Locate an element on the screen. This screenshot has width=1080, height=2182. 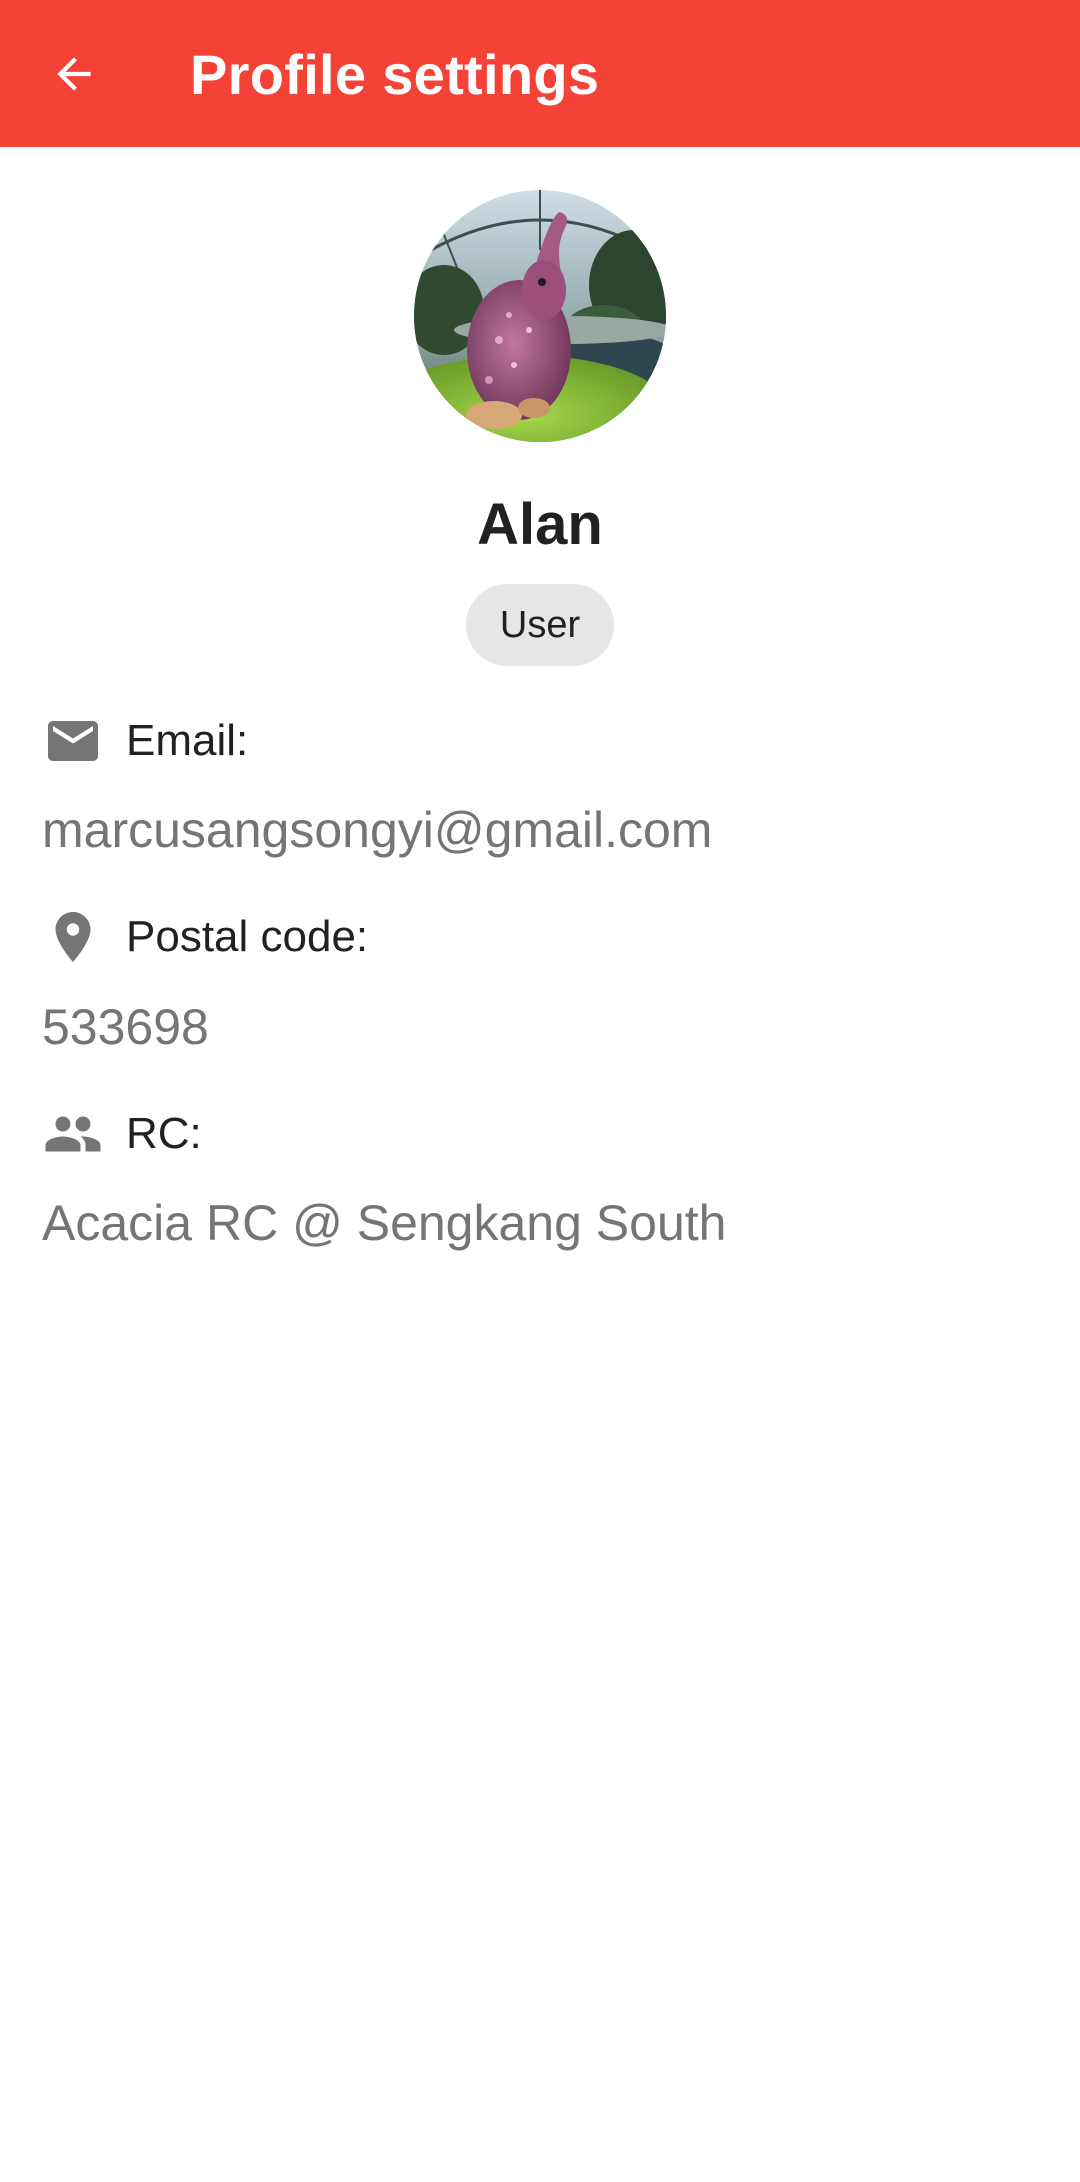
app-bar: Profile settings is located at coordinates (540, 73).